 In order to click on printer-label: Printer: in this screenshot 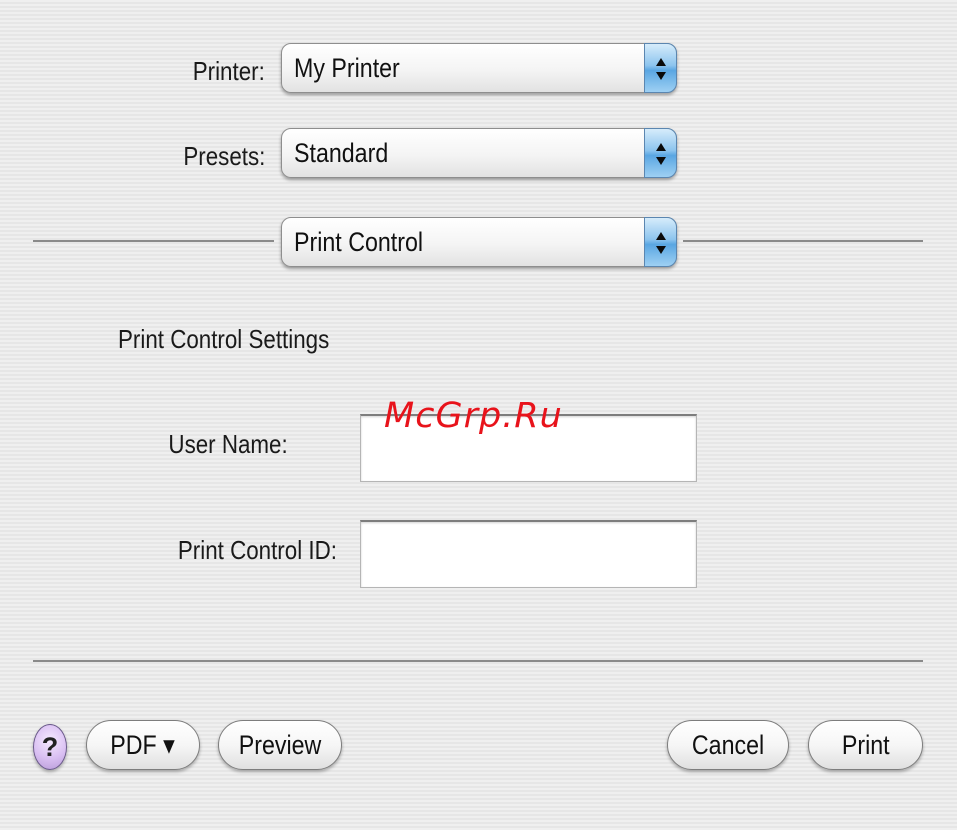, I will do `click(228, 71)`.